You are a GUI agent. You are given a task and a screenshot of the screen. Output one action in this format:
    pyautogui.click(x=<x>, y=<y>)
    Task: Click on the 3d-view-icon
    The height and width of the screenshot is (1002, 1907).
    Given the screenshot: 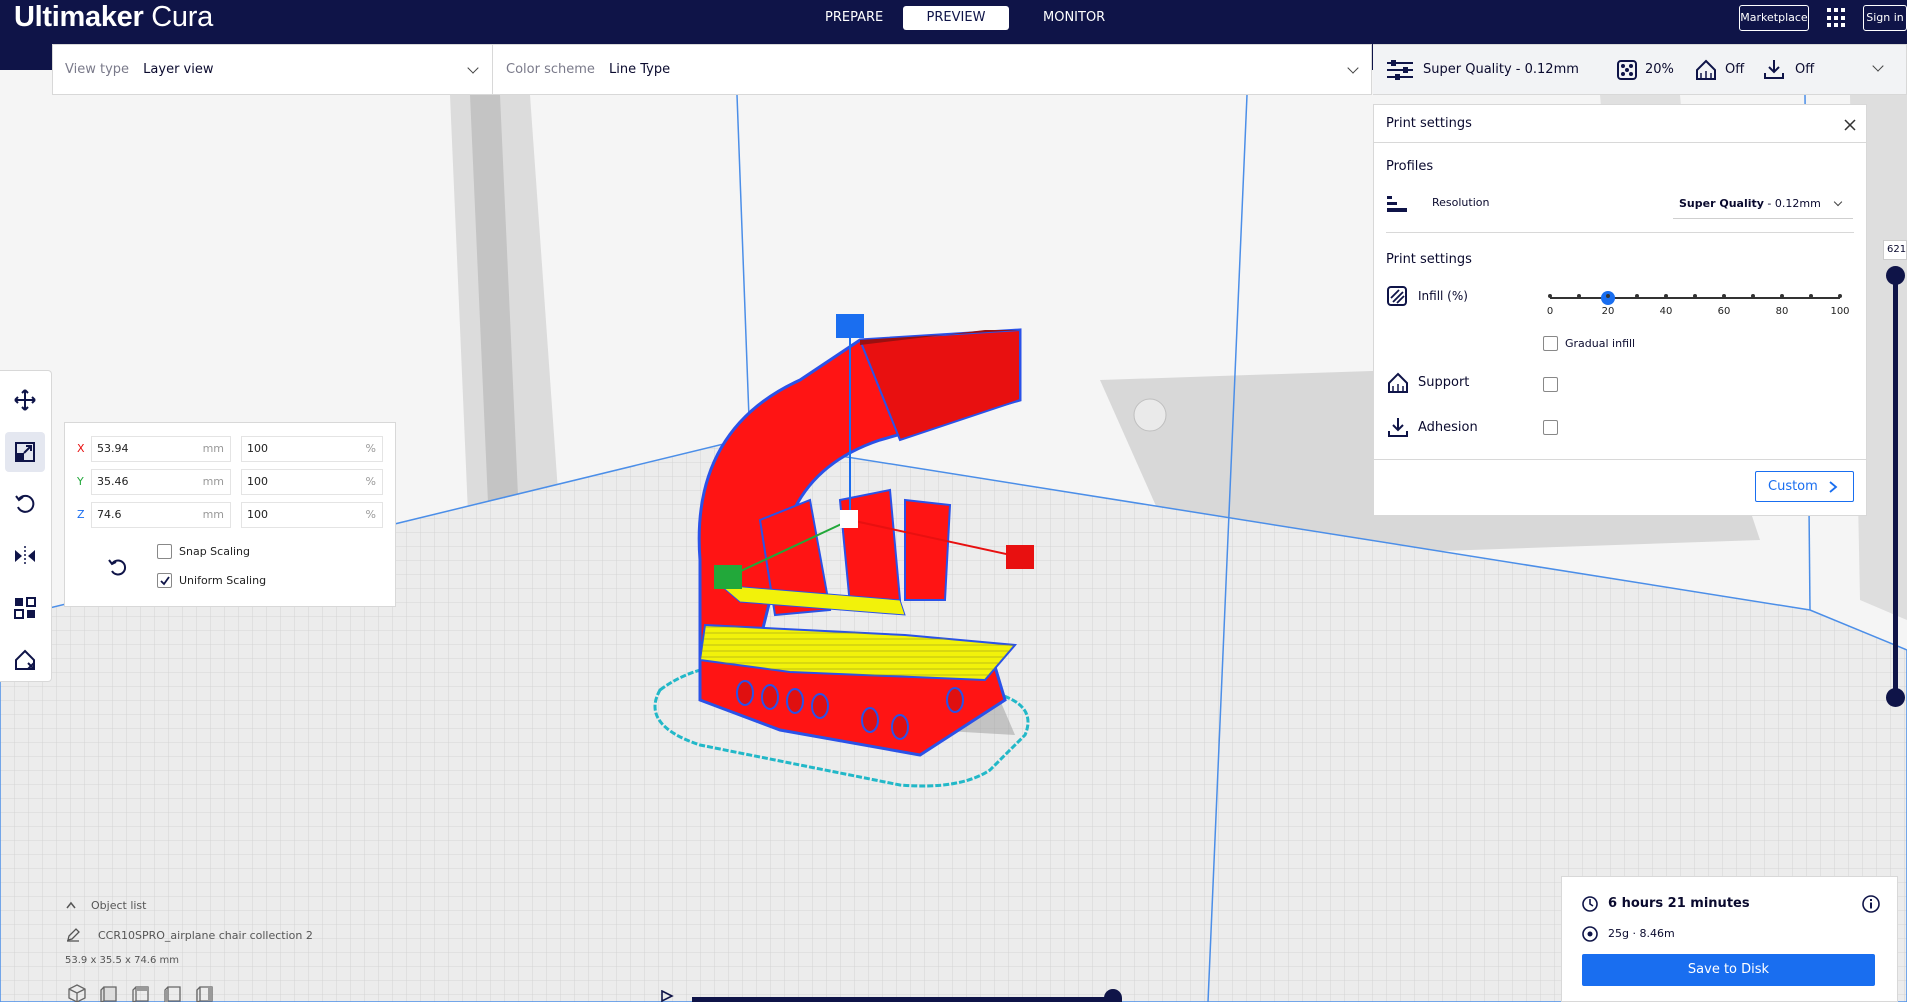 What is the action you would take?
    pyautogui.click(x=77, y=993)
    